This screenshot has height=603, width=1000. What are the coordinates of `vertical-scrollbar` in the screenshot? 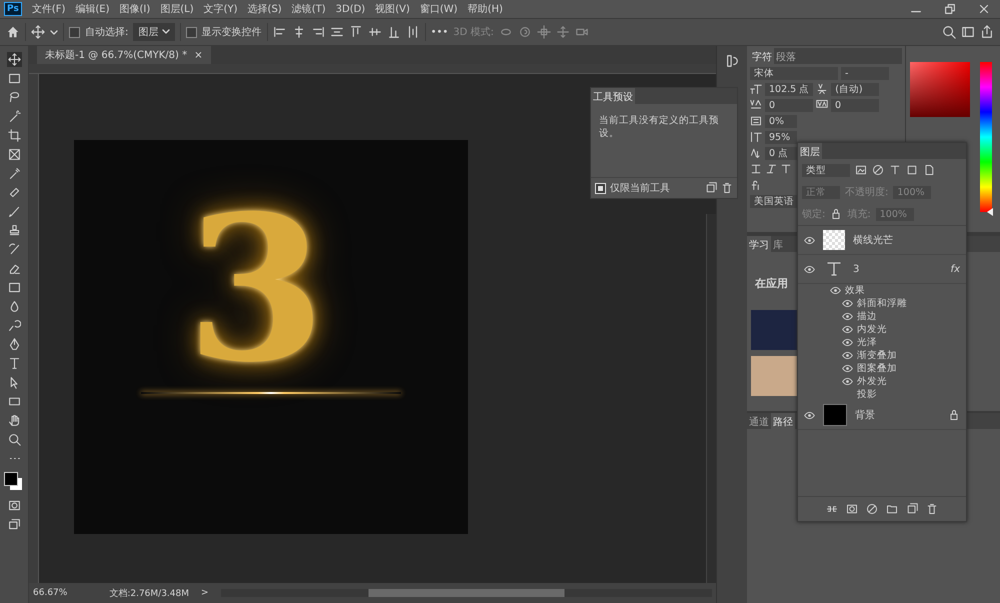 It's located at (711, 398).